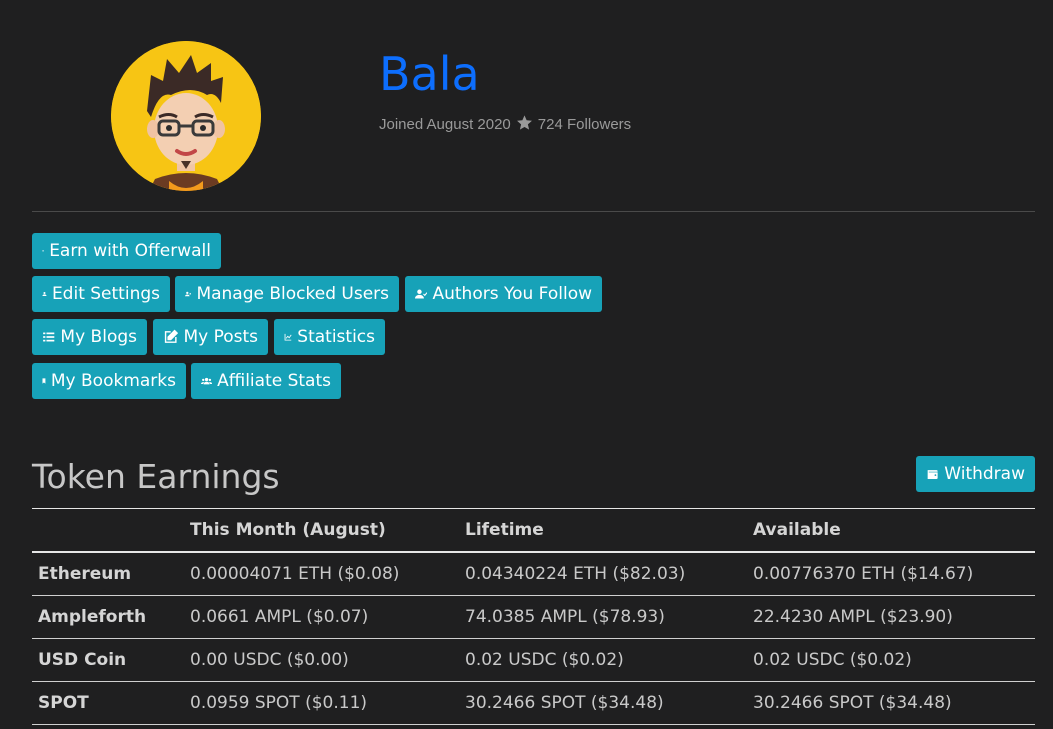  I want to click on manage-blocked-users-label: Manage Blocked Users, so click(292, 294).